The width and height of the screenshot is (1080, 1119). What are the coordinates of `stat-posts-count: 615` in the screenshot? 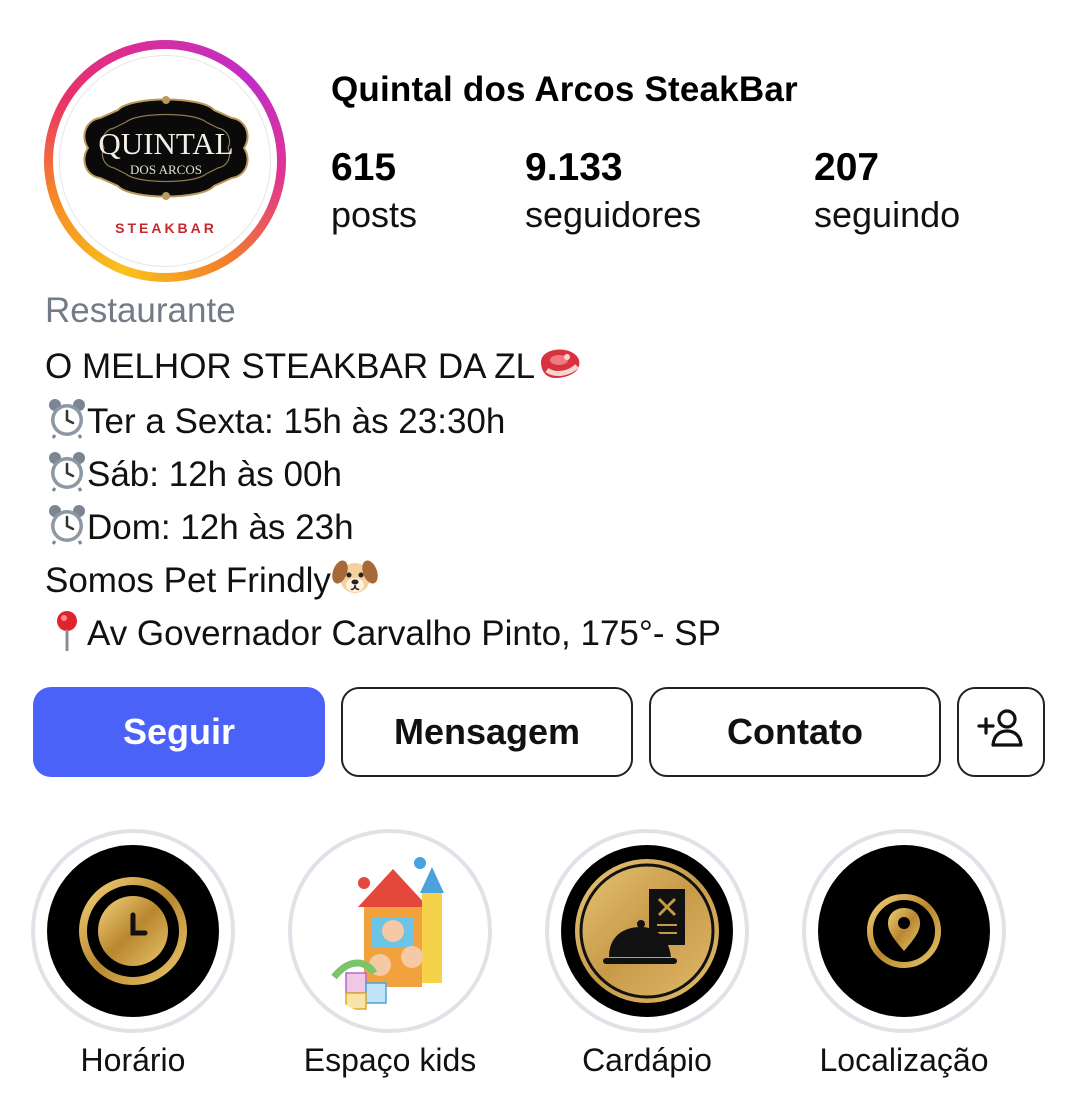 It's located at (364, 167).